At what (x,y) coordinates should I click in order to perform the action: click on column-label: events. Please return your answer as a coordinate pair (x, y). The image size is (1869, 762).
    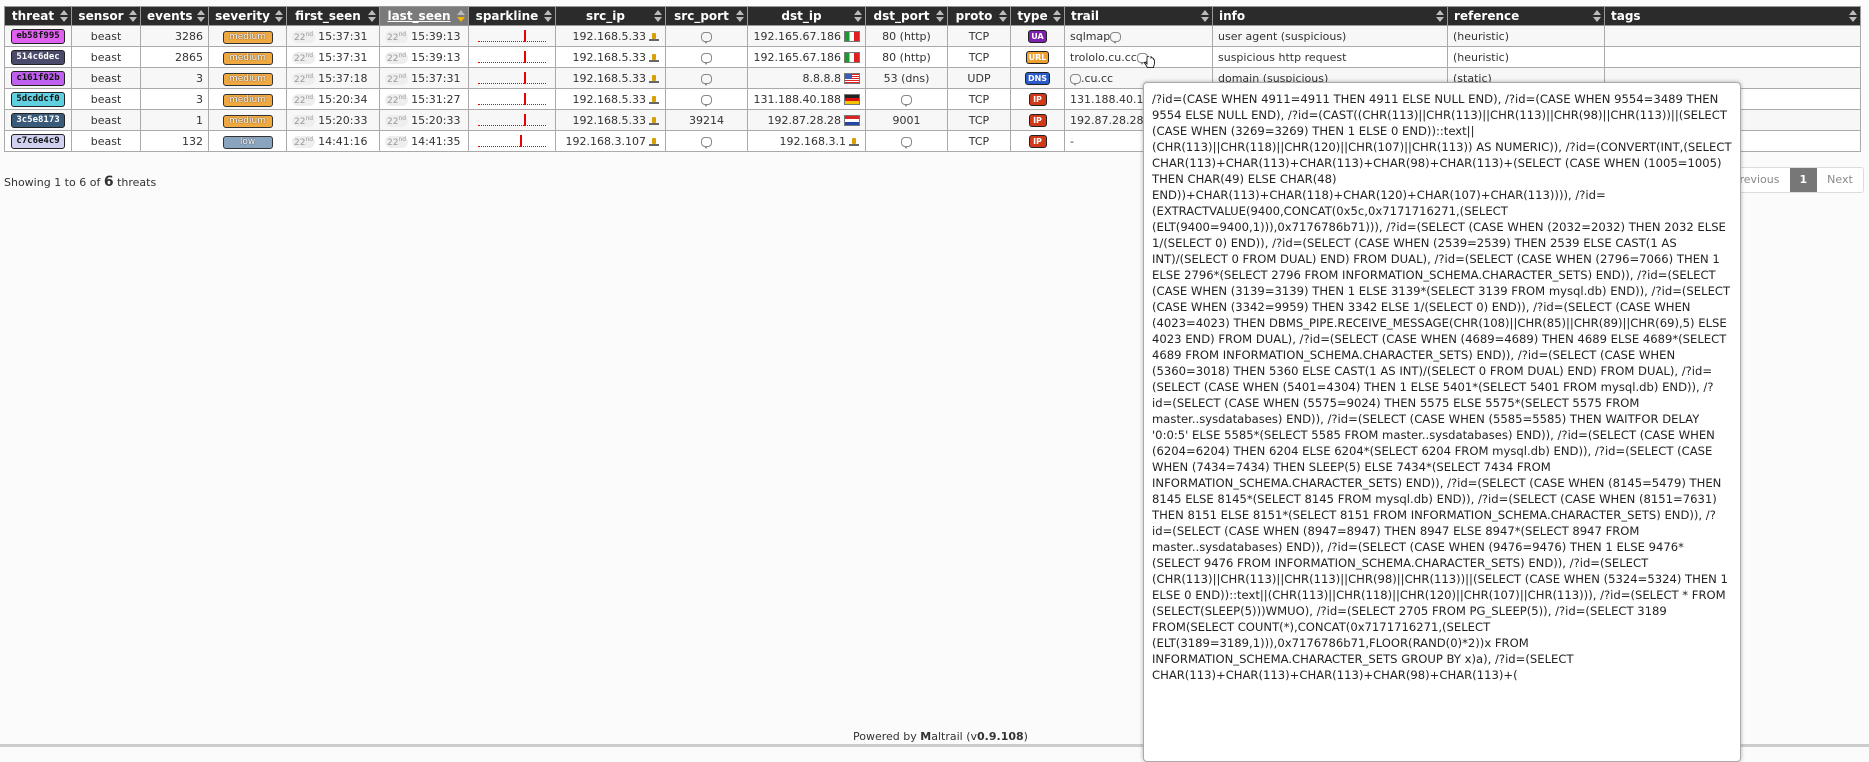
    Looking at the image, I should click on (170, 16).